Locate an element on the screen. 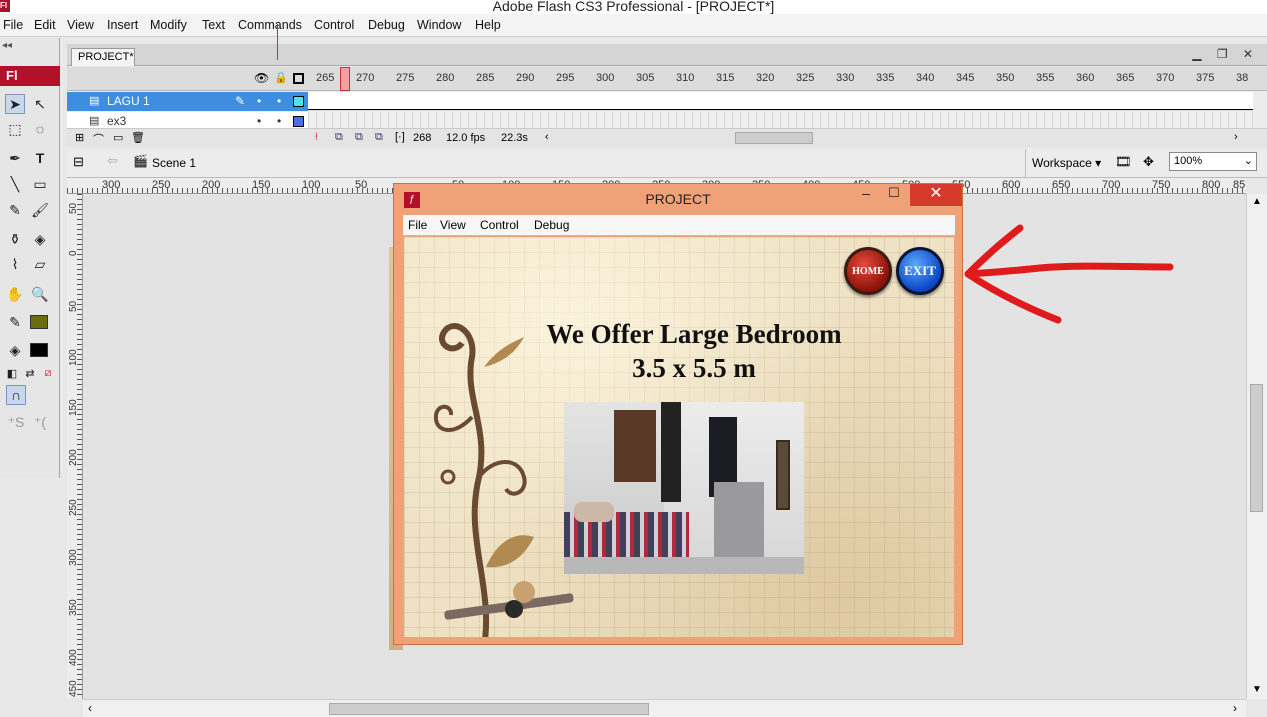 Image resolution: width=1267 pixels, height=717 pixels. onion-markers-icon: [·] is located at coordinates (400, 137).